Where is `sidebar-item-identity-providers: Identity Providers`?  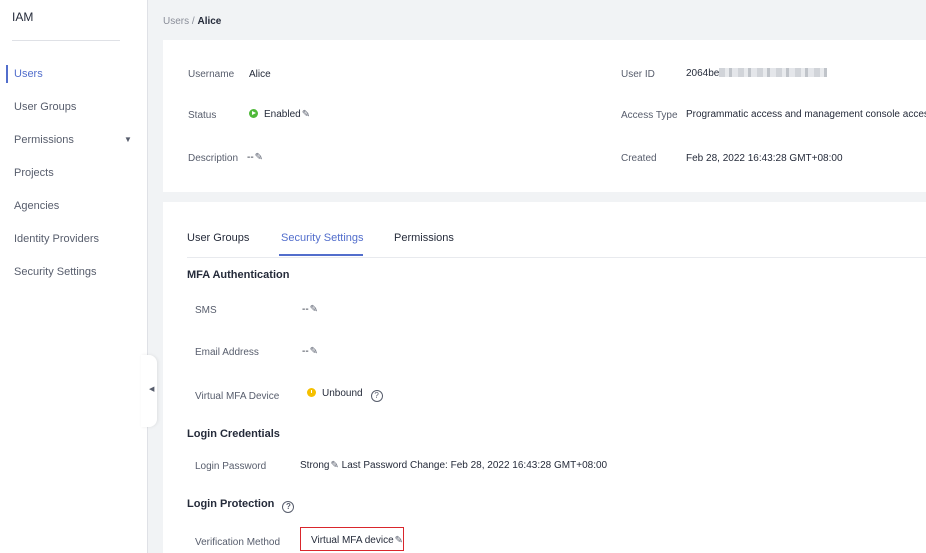 sidebar-item-identity-providers: Identity Providers is located at coordinates (73, 243).